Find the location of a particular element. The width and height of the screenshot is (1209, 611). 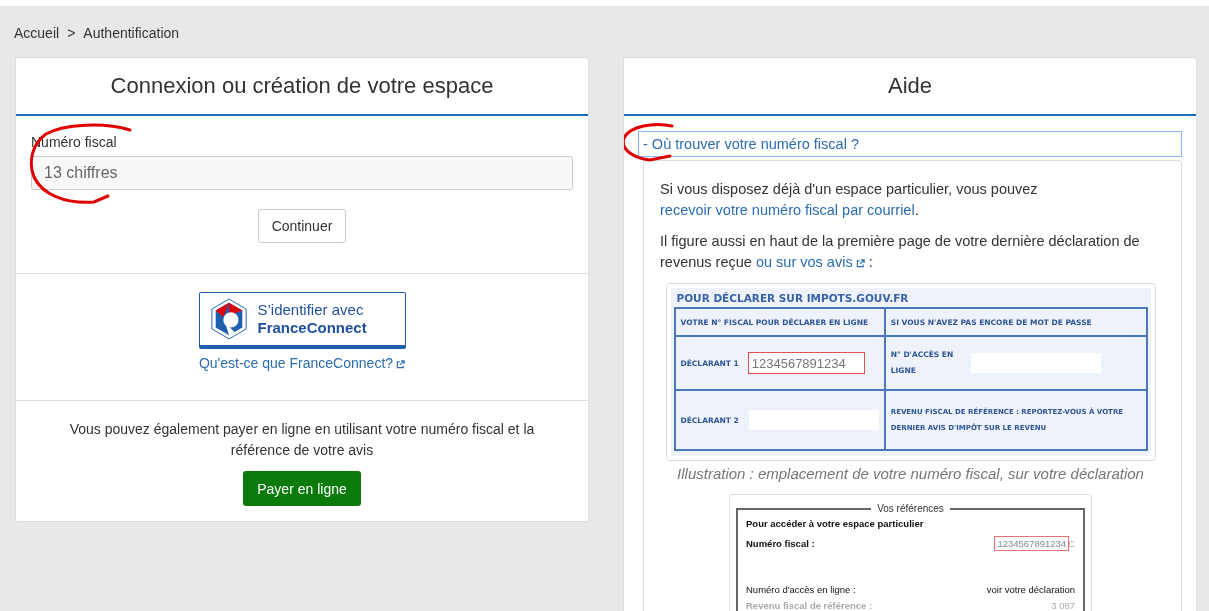

reference-value: voir votre déclaration is located at coordinates (1030, 589).